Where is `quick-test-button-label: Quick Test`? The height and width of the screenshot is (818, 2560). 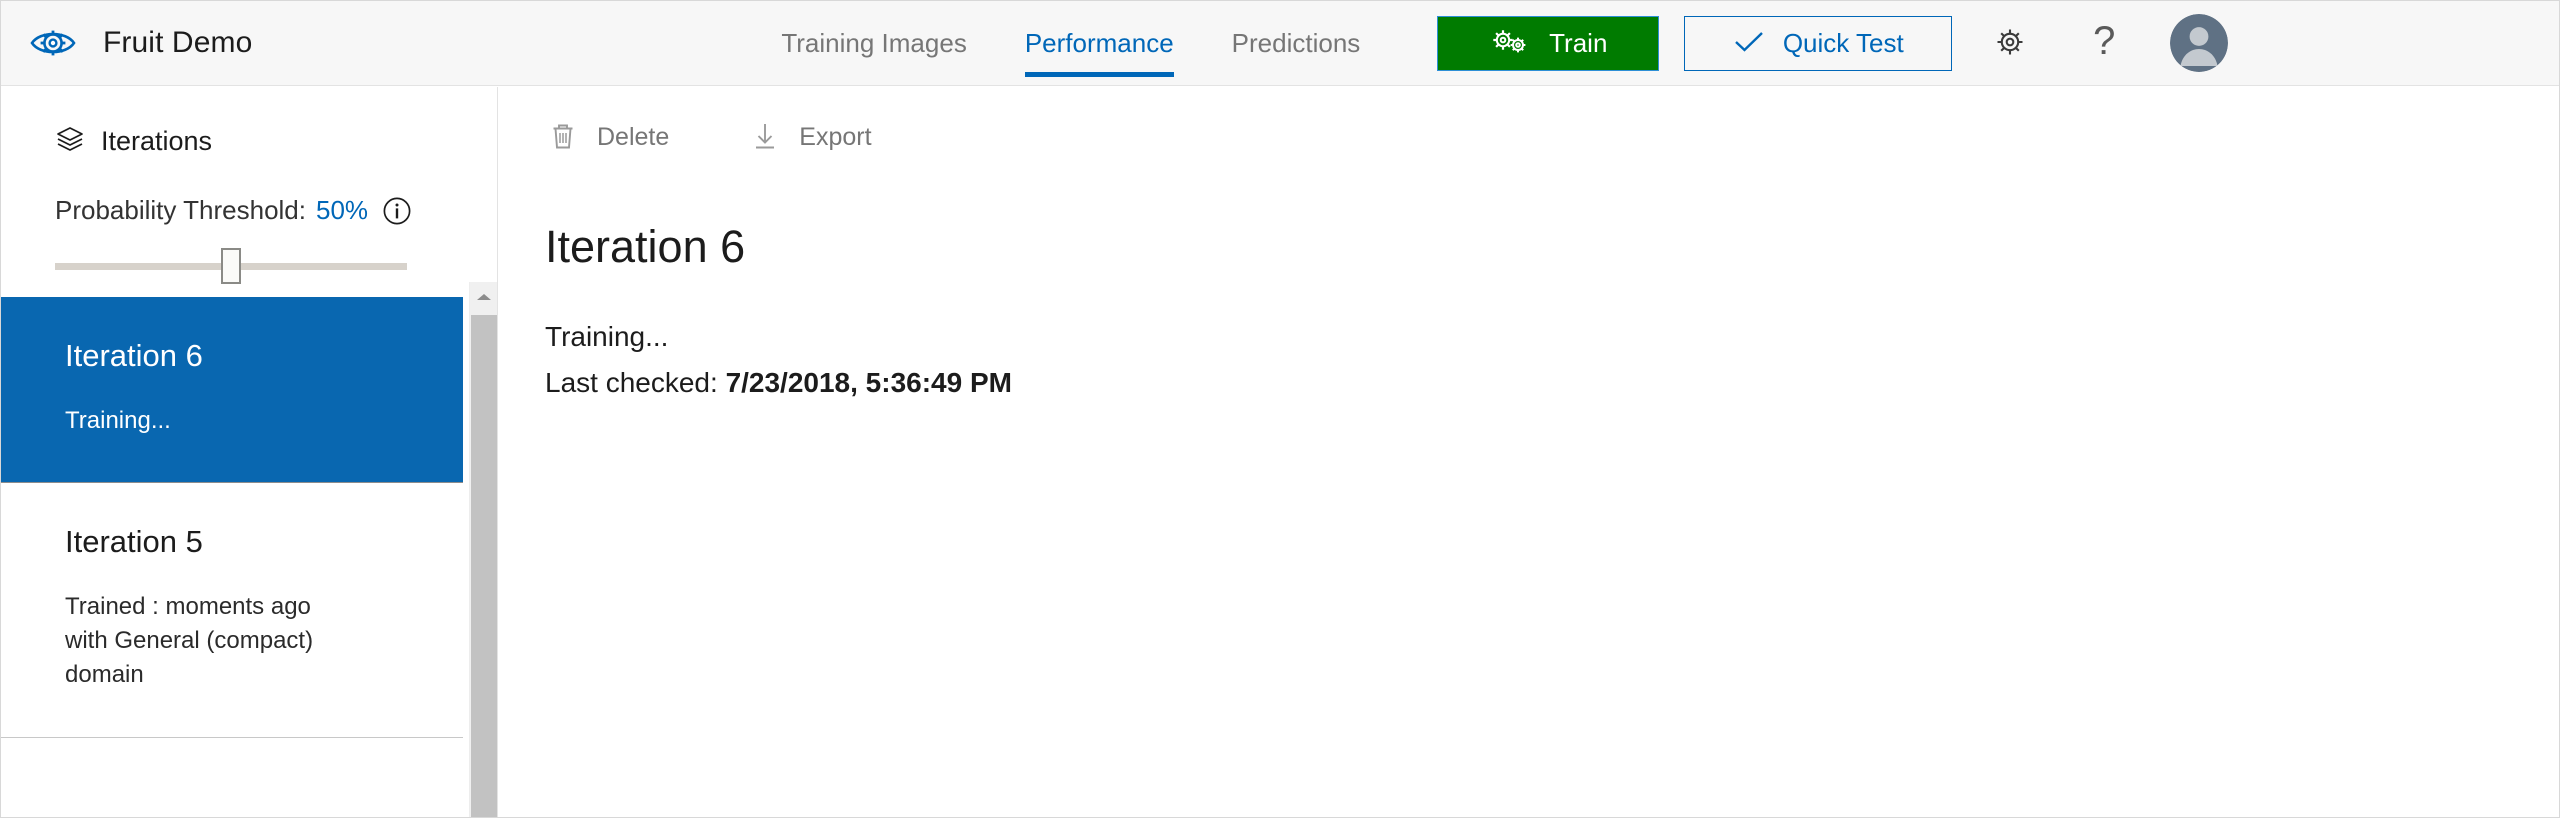 quick-test-button-label: Quick Test is located at coordinates (1843, 42).